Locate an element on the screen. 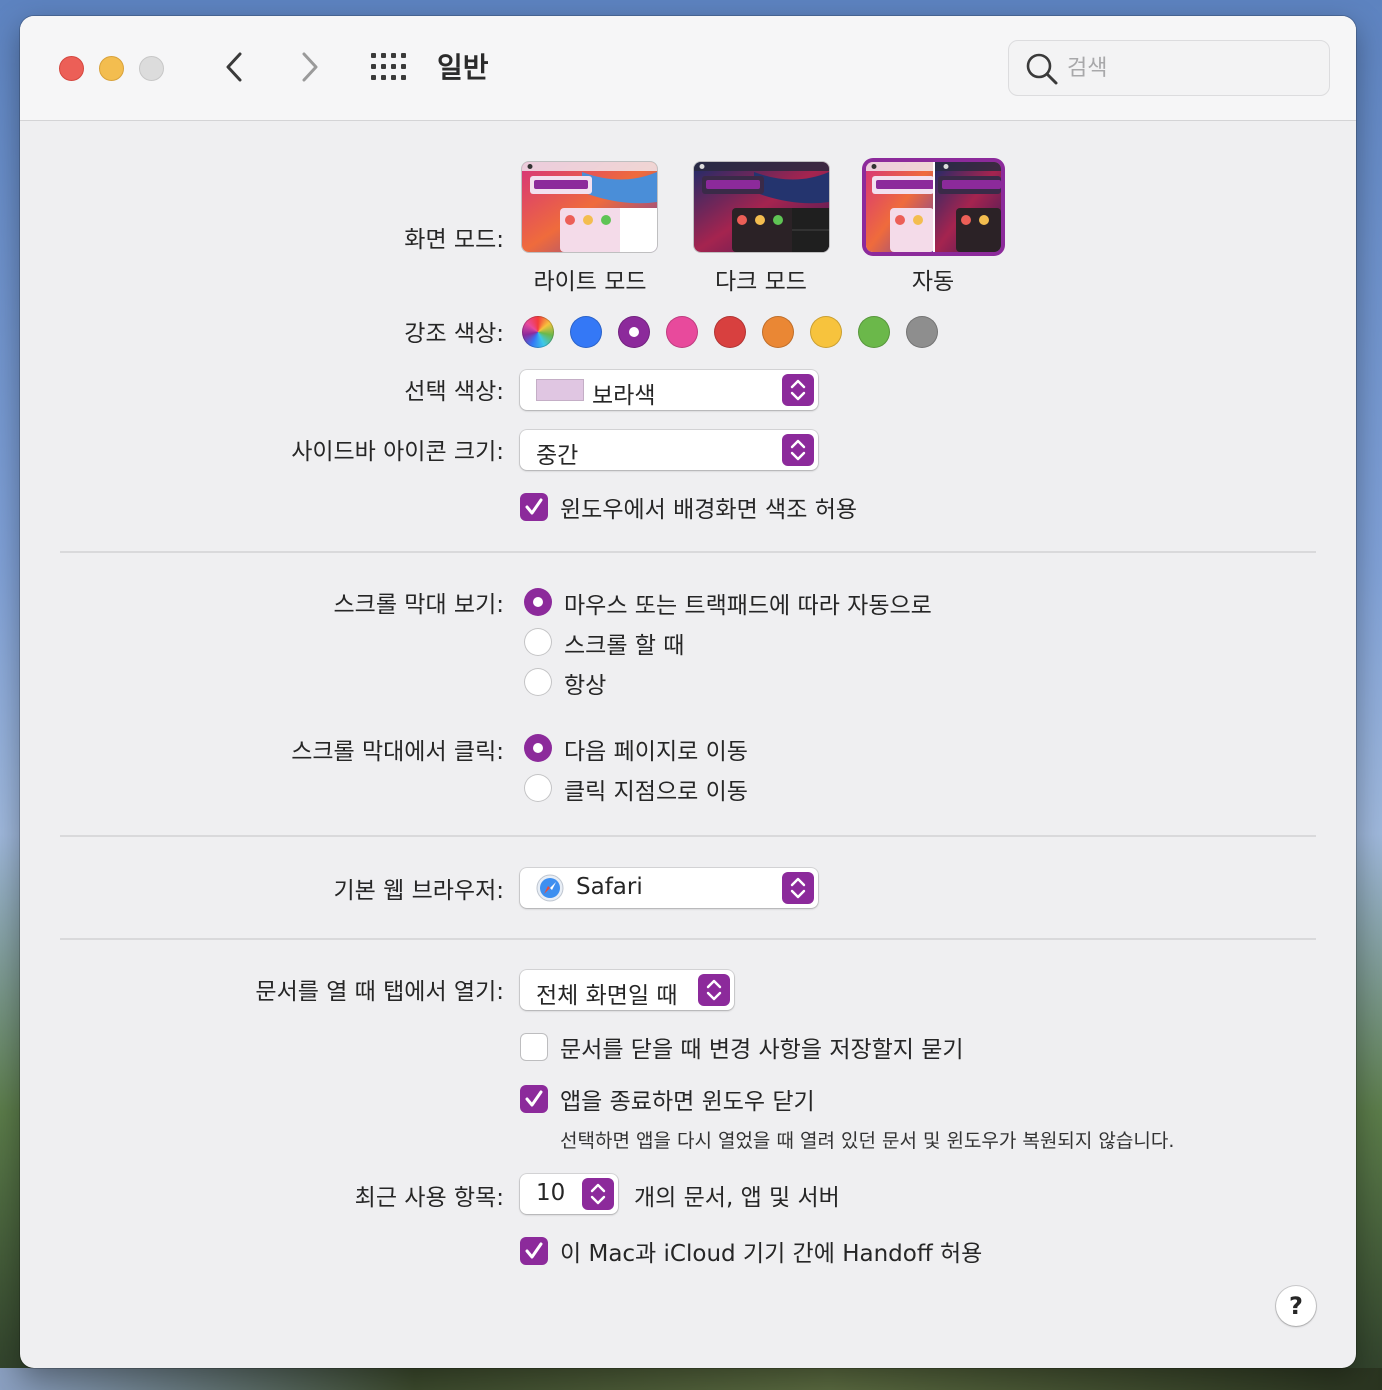  default-browser-label: 기본 웹 브라우저: is located at coordinates (419, 891).